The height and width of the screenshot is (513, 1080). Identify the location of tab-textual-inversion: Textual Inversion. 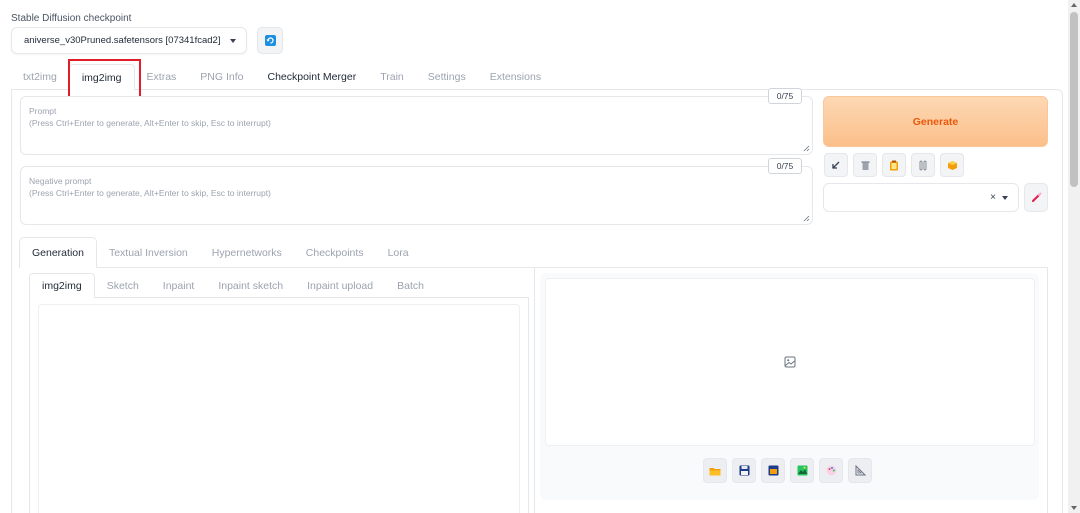
(148, 252).